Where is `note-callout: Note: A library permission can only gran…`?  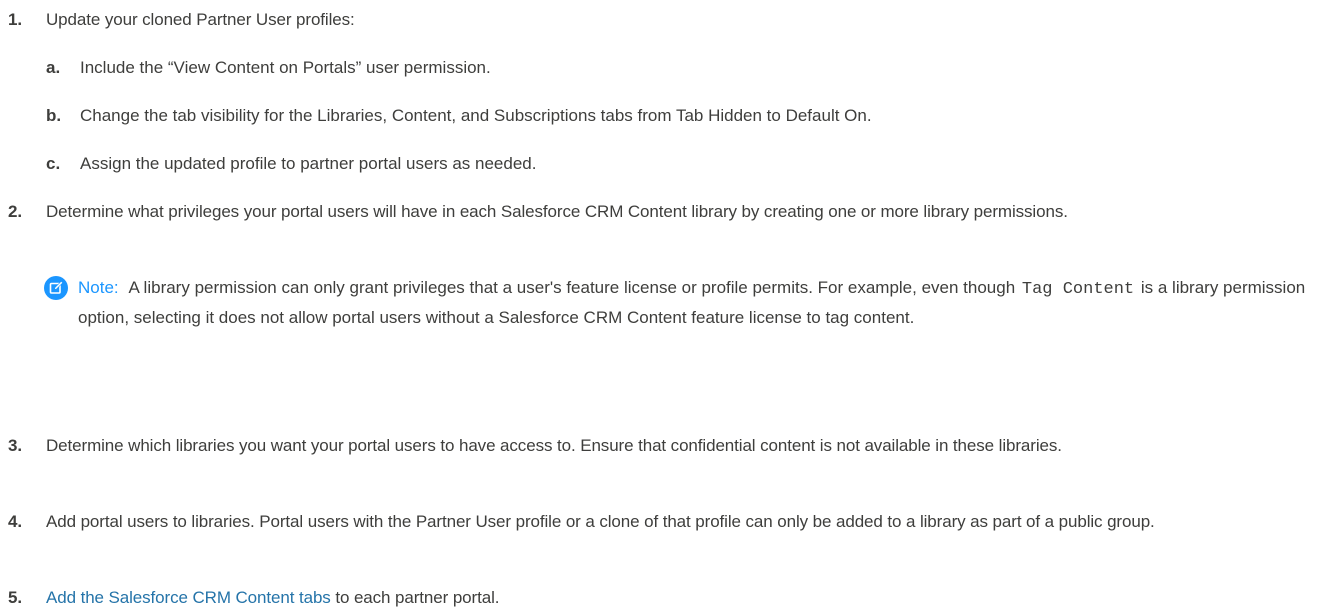
note-callout: Note: A library permission can only gran… is located at coordinates (681, 303).